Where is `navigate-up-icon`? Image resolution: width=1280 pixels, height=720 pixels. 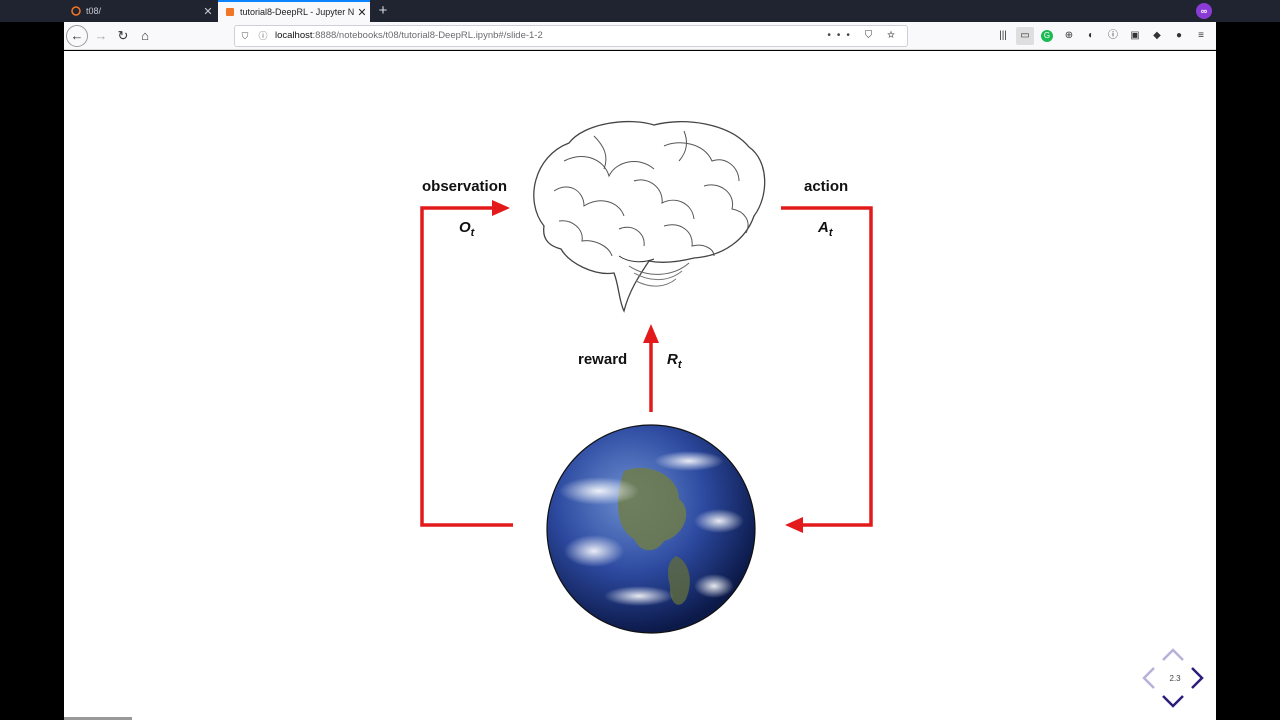 navigate-up-icon is located at coordinates (1173, 654).